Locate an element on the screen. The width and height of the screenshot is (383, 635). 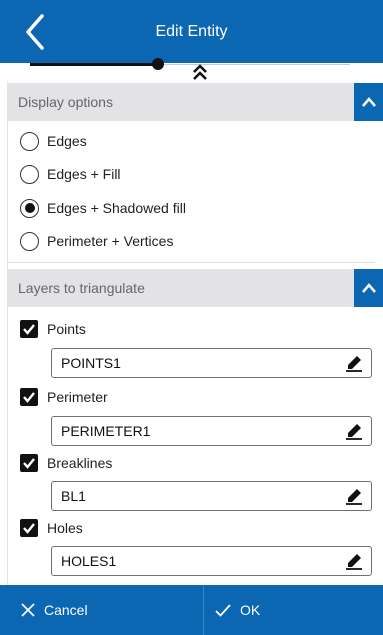
checkbox-label: Perimeter is located at coordinates (77, 397).